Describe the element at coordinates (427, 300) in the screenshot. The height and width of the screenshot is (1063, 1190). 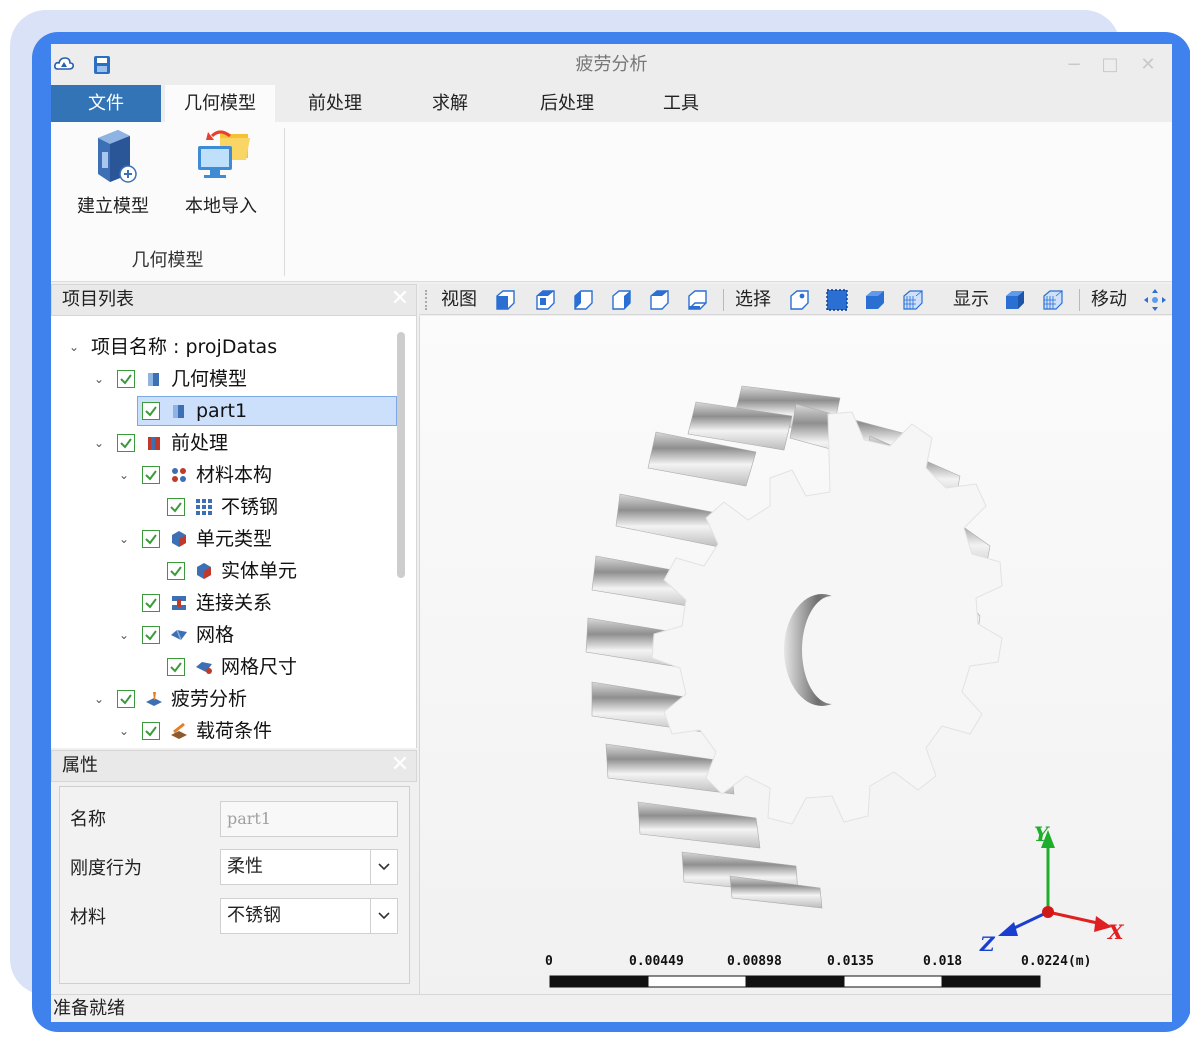
I see `toolbar-grip` at that location.